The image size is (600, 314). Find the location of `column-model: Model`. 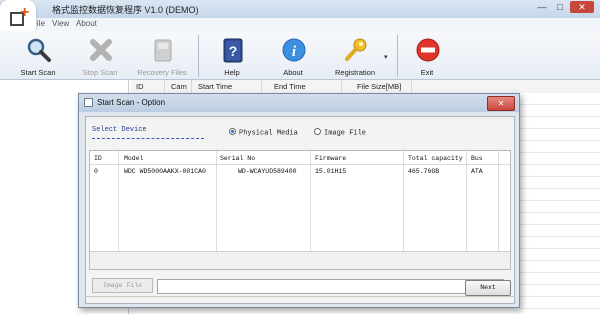

column-model: Model is located at coordinates (134, 158).